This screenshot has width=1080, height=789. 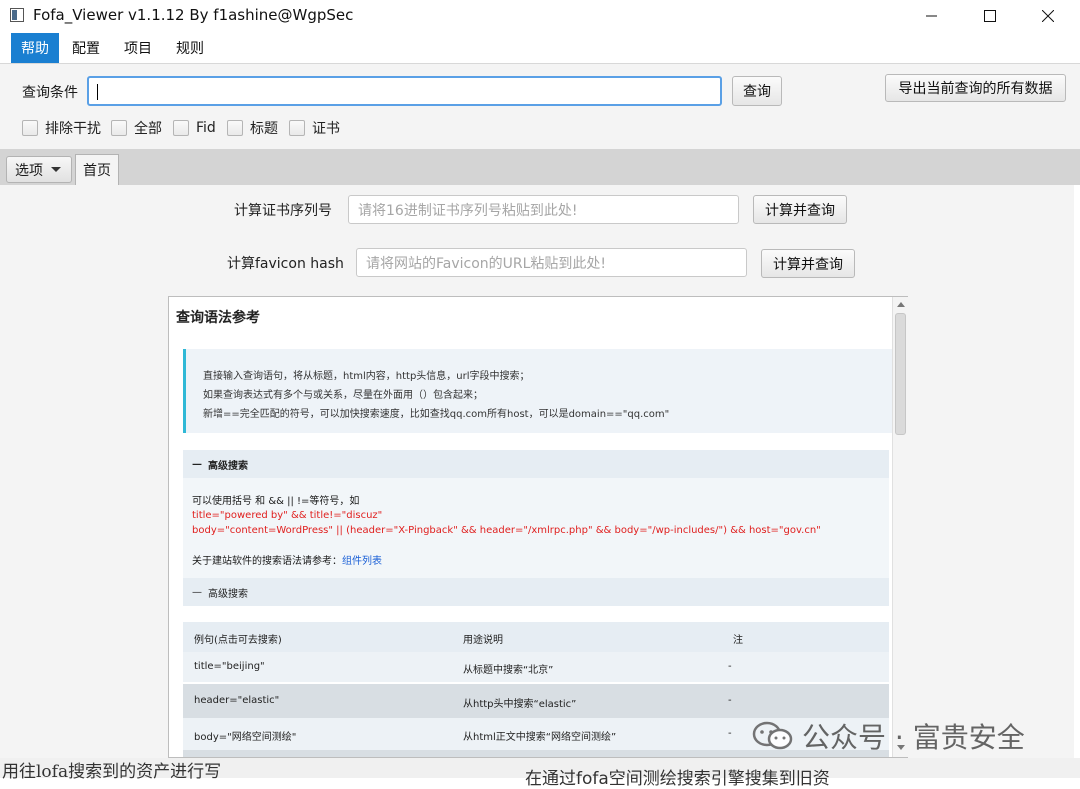 What do you see at coordinates (194, 128) in the screenshot?
I see `checkbox-fid: Fid` at bounding box center [194, 128].